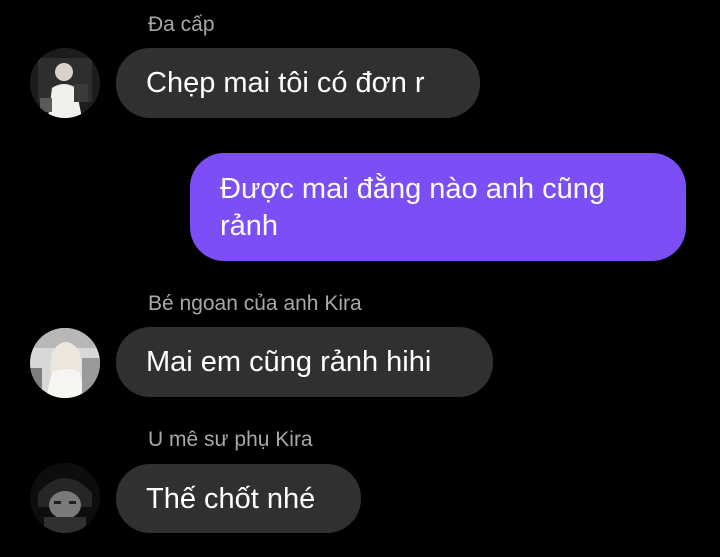 The width and height of the screenshot is (720, 557). What do you see at coordinates (230, 439) in the screenshot?
I see `sender-name: U mê sư phụ Kira` at bounding box center [230, 439].